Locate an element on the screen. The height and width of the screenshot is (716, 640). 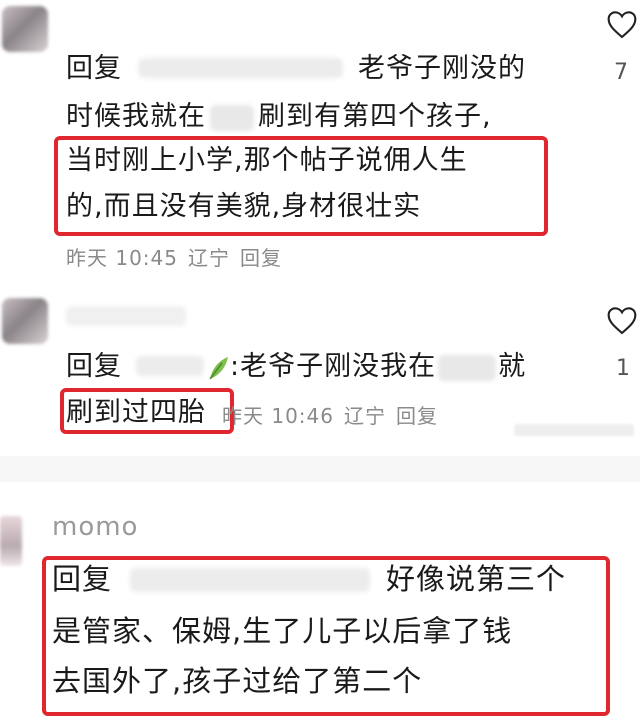
comment-text: 老爷子刚没的 is located at coordinates (442, 68).